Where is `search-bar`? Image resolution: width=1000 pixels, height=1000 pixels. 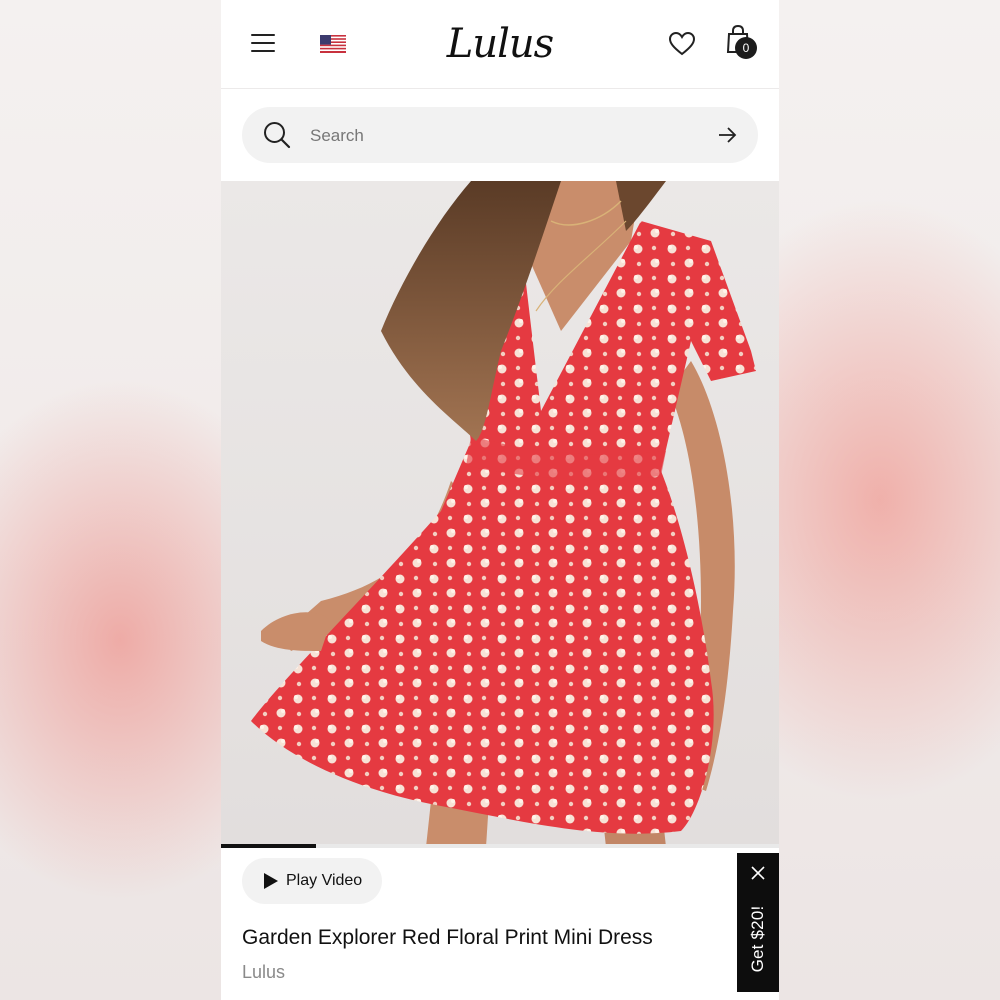
search-bar is located at coordinates (500, 135).